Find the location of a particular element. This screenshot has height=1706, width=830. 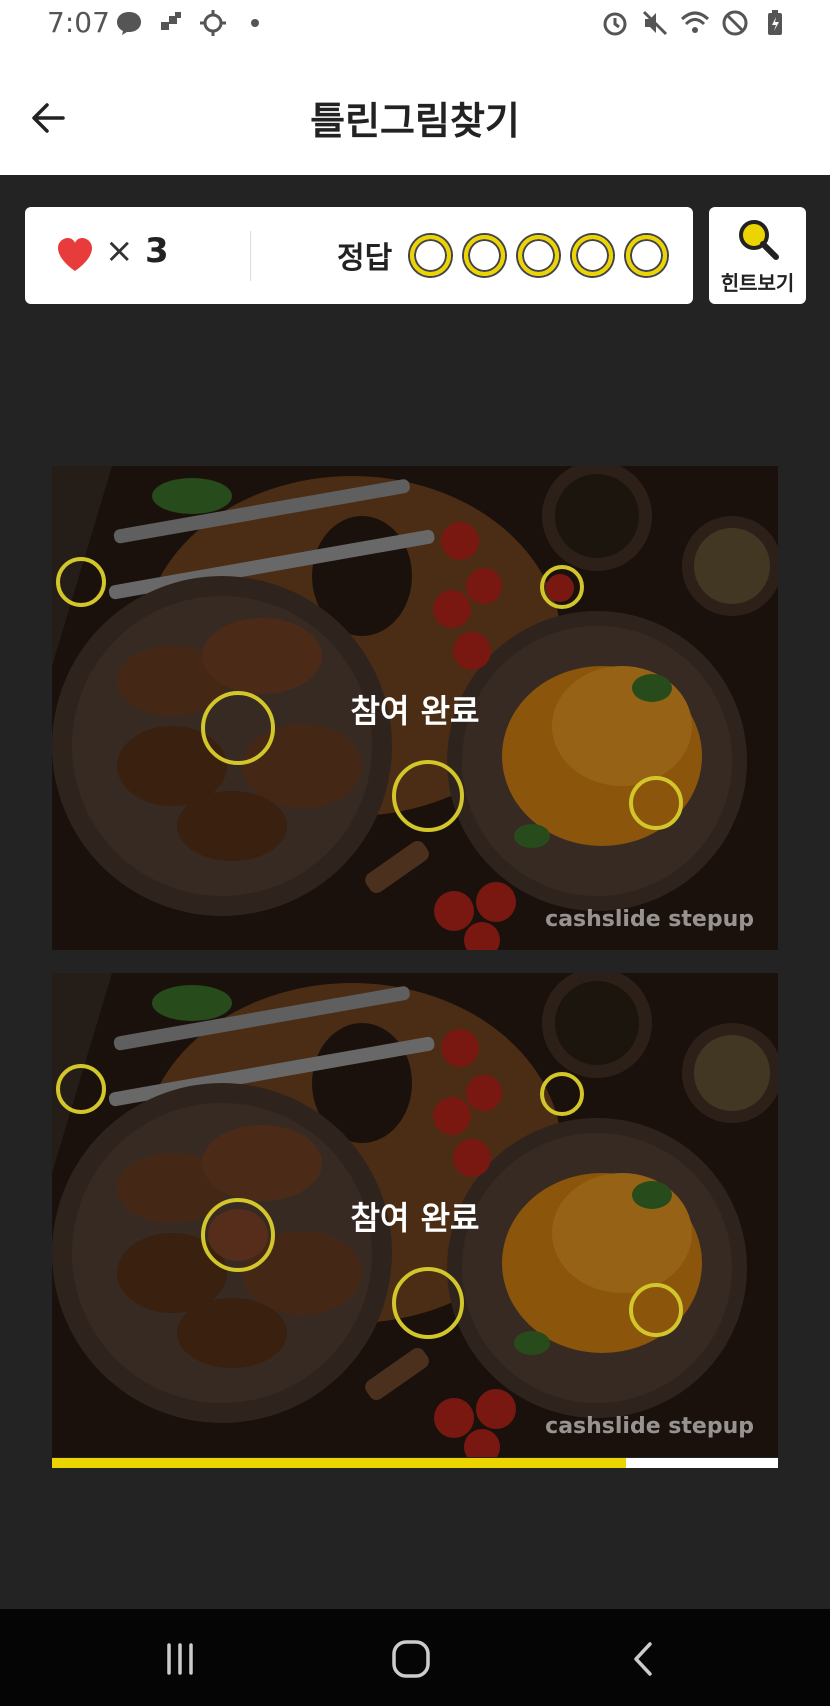

page-title: 틀린그림찾기 is located at coordinates (415, 121).